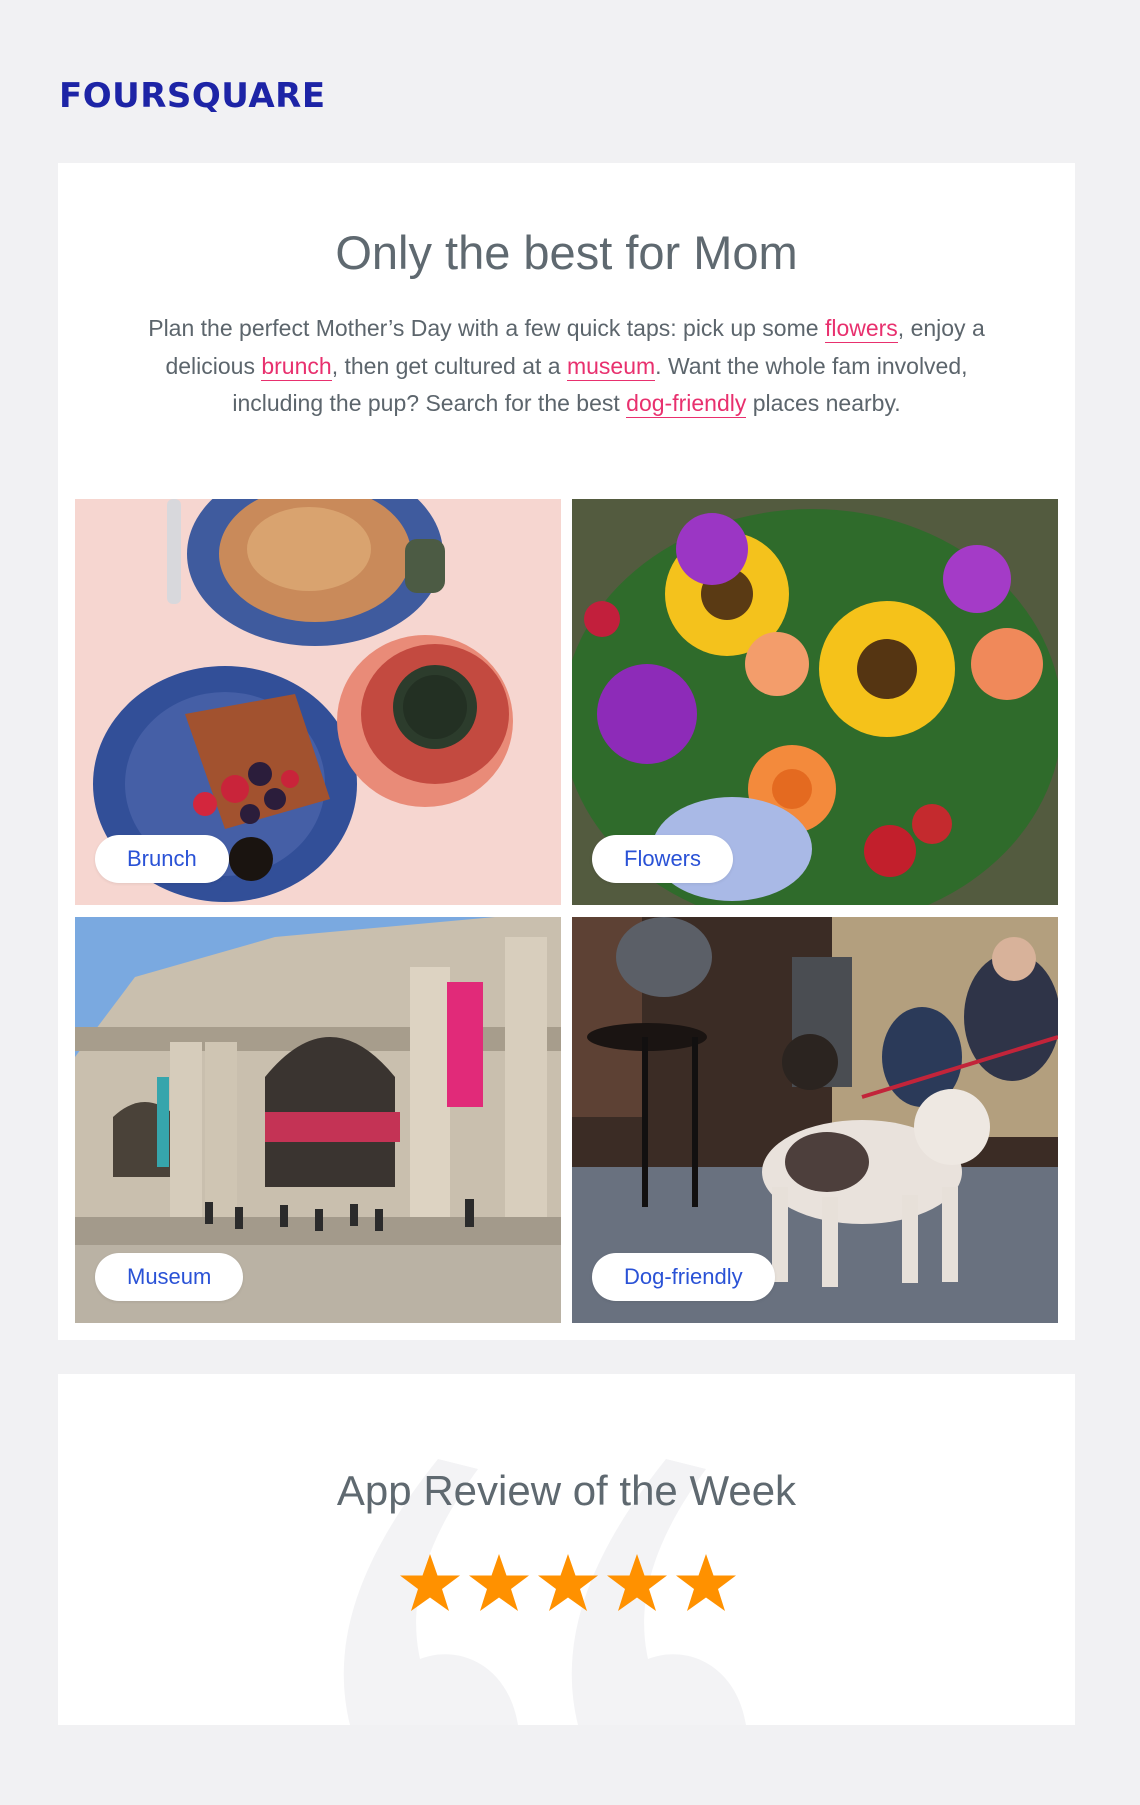 The height and width of the screenshot is (1805, 1140). Describe the element at coordinates (815, 1120) in the screenshot. I see `dog-friendly-tile: Dog-friendly` at that location.